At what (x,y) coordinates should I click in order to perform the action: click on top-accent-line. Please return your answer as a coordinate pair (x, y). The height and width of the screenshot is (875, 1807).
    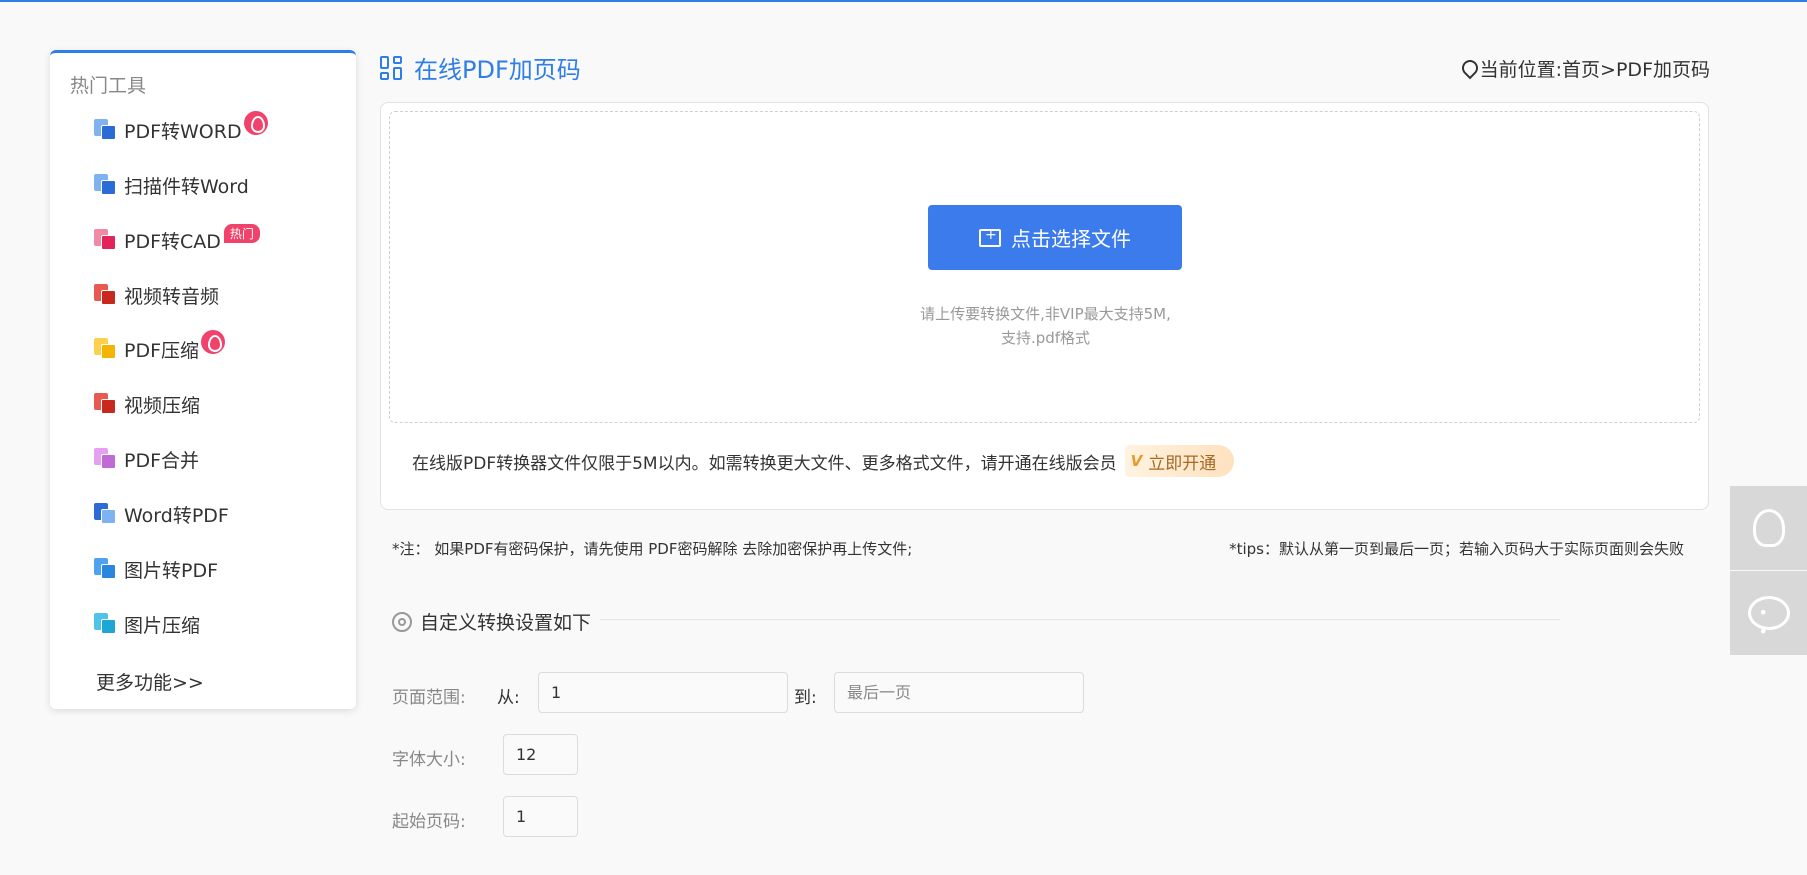
    Looking at the image, I should click on (903, 1).